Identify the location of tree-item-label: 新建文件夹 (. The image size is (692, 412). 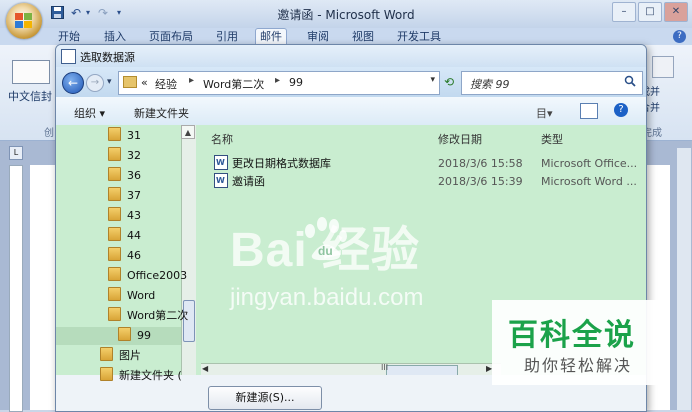
(150, 375).